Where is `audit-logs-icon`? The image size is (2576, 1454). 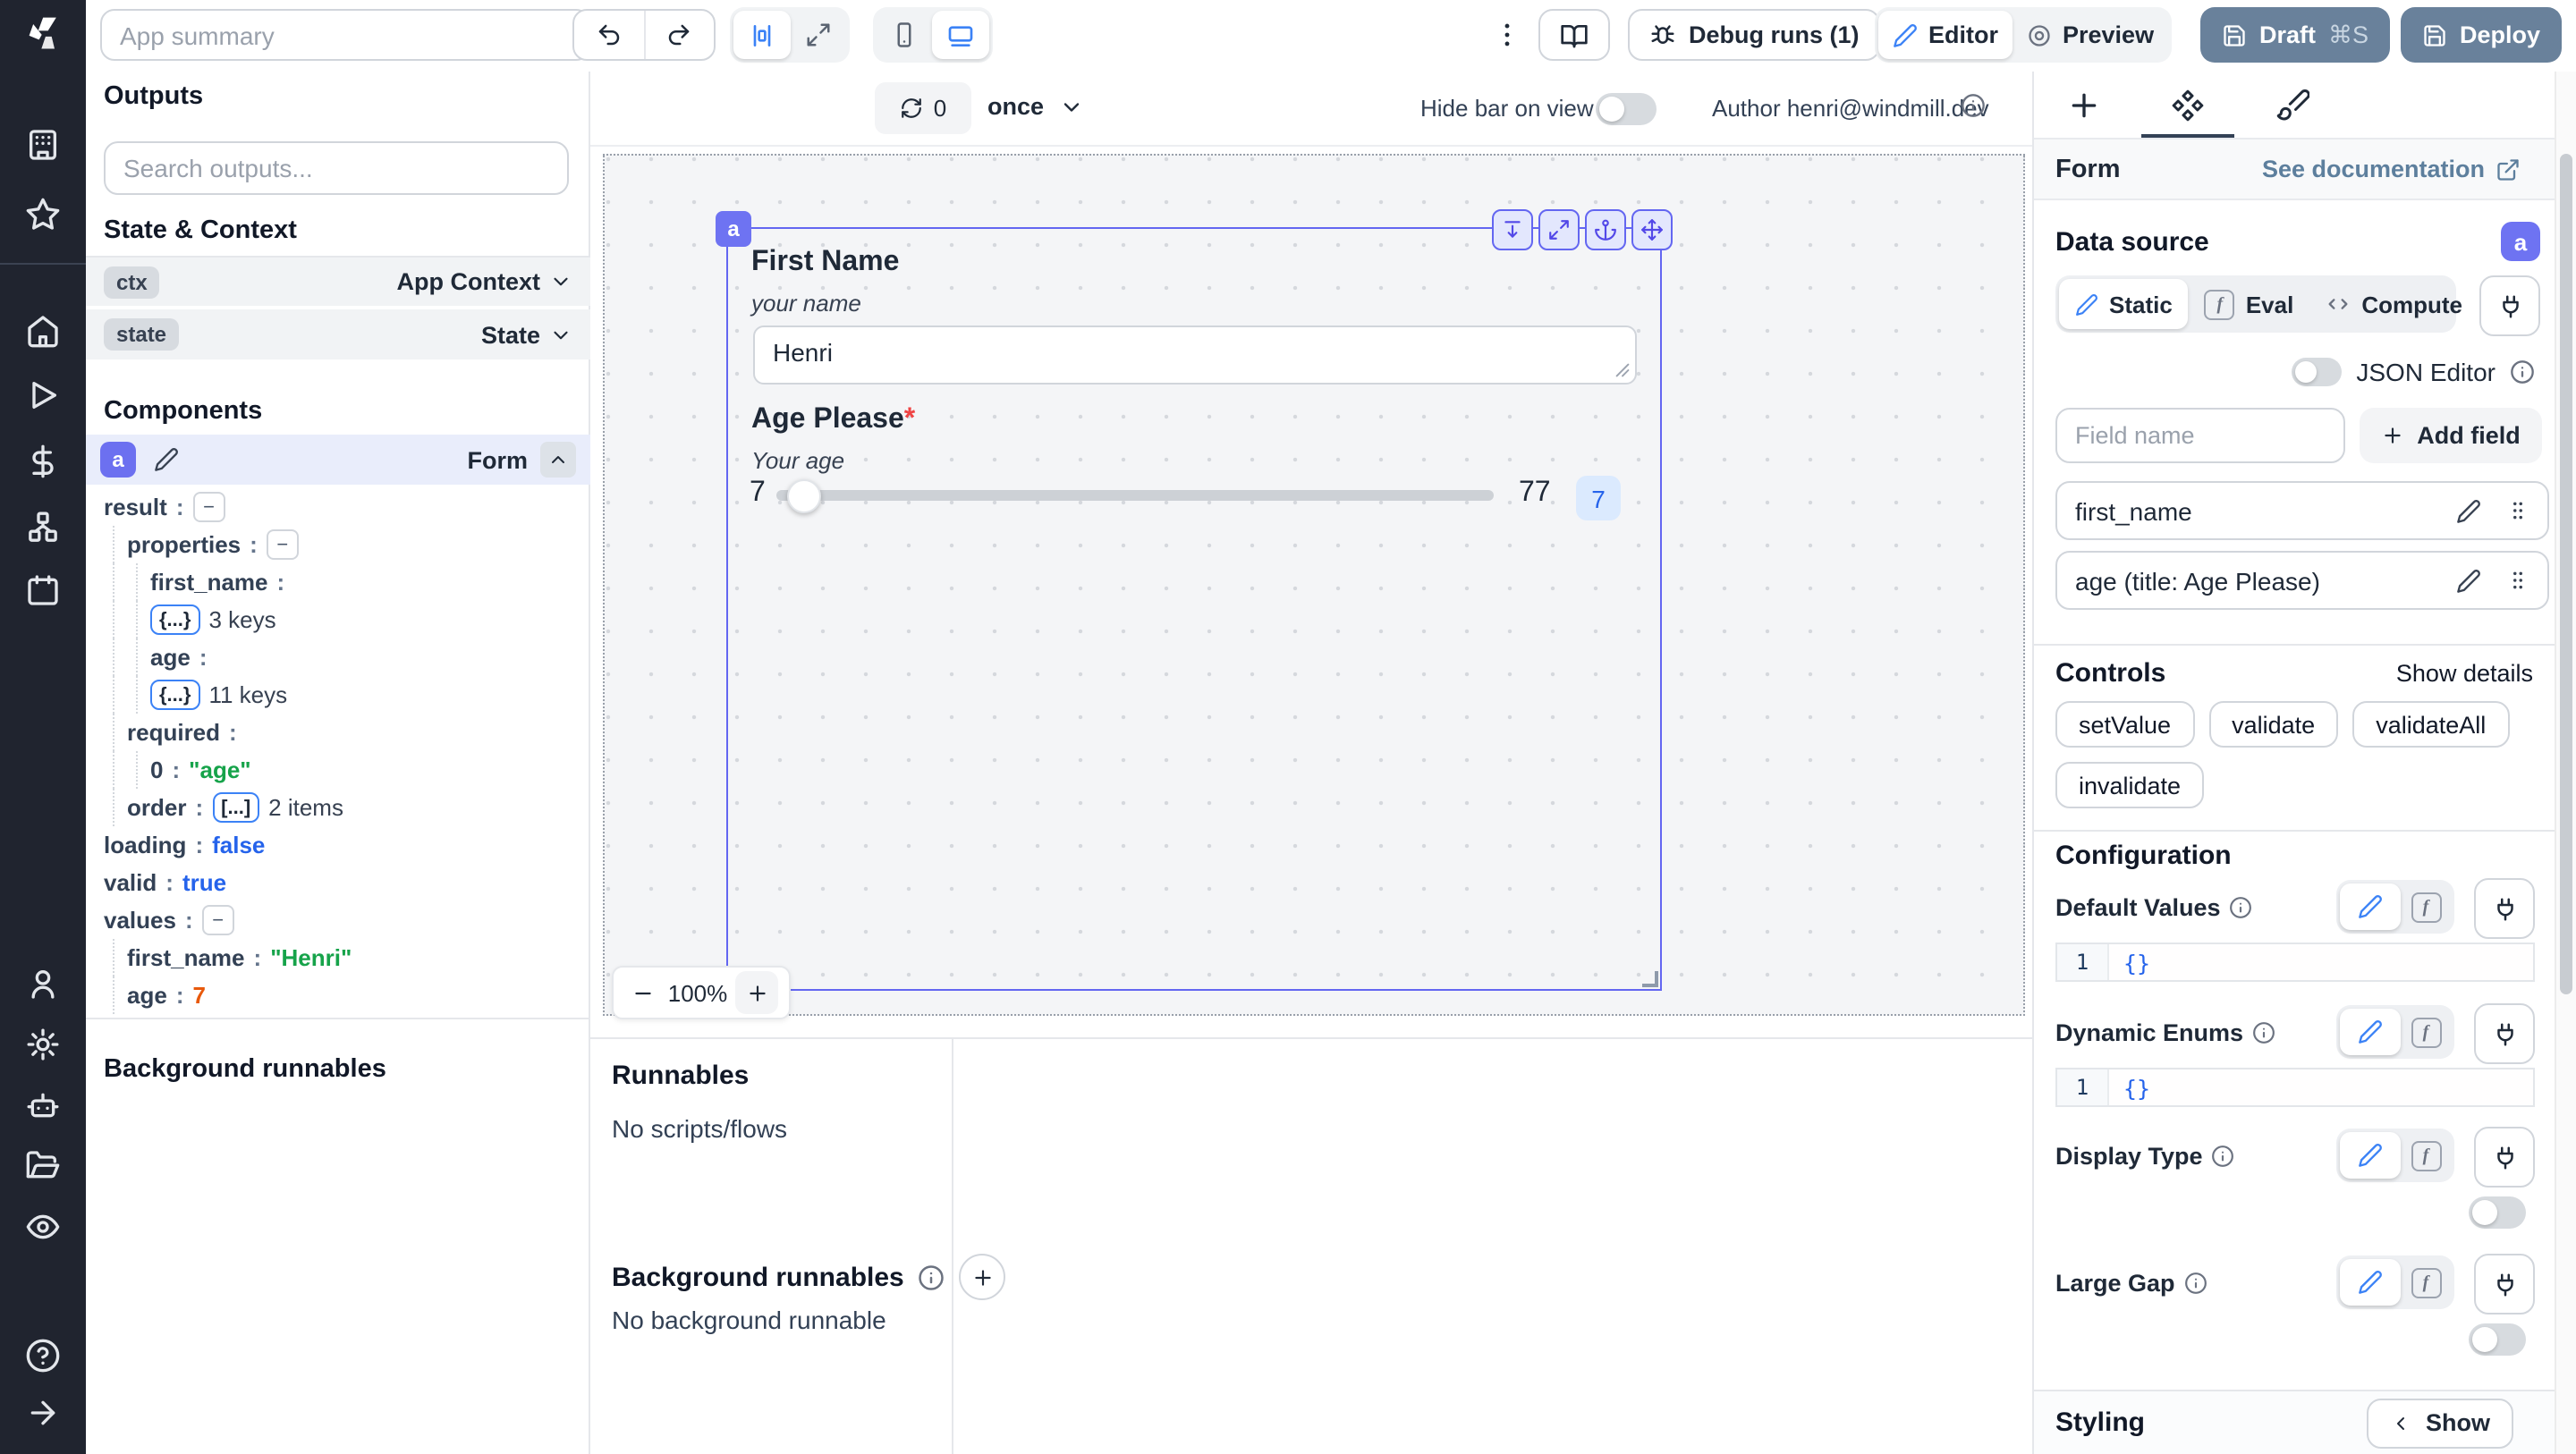
audit-logs-icon is located at coordinates (43, 1227).